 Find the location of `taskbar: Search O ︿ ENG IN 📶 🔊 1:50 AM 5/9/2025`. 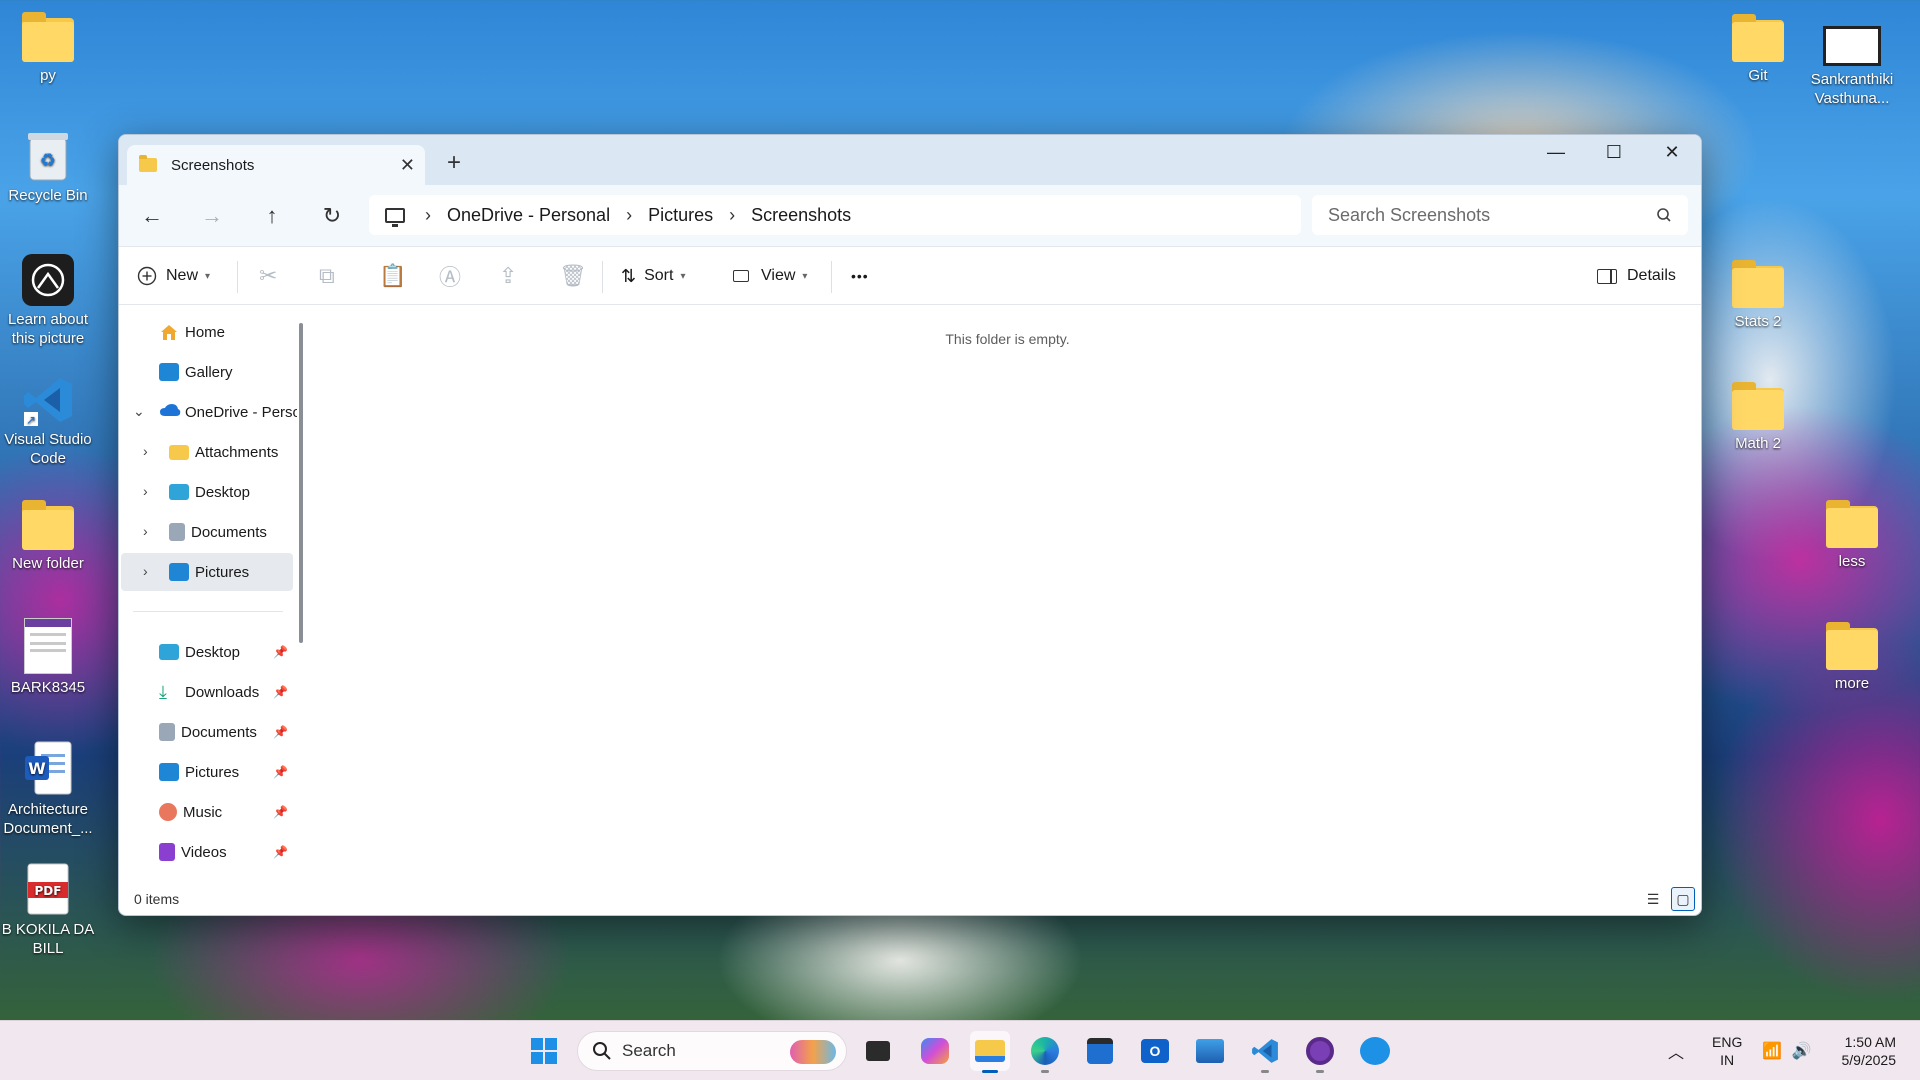

taskbar: Search O ︿ ENG IN 📶 🔊 1:50 AM 5/9/2025 is located at coordinates (960, 1050).